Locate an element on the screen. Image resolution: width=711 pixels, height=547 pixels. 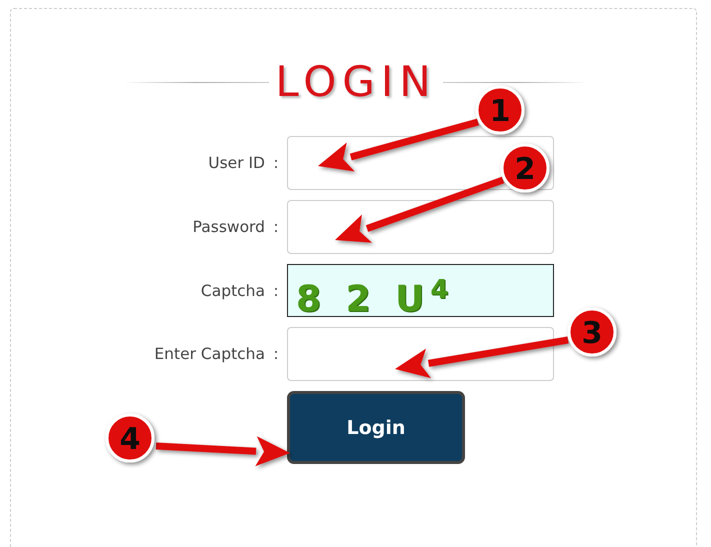
field-label: Enter Captcha is located at coordinates (209, 354).